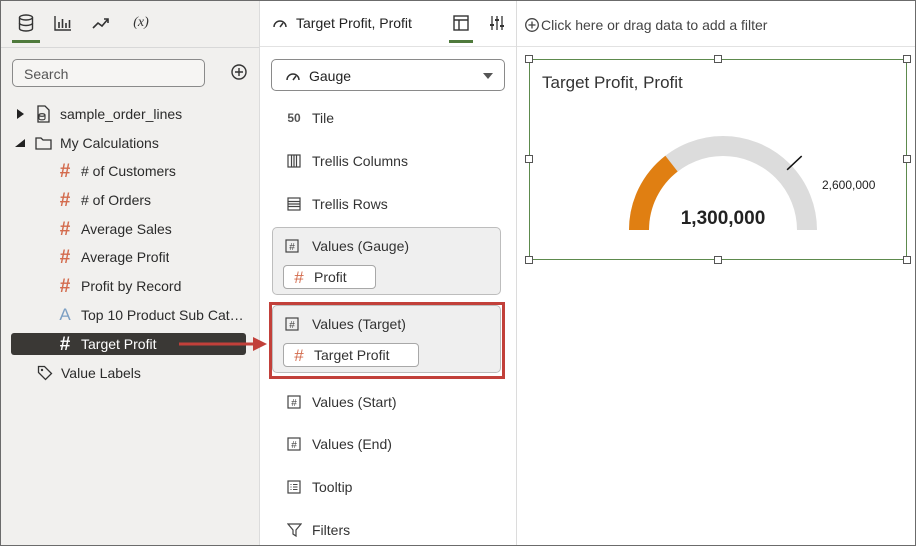 The height and width of the screenshot is (546, 916). Describe the element at coordinates (45, 373) in the screenshot. I see `tag-icon` at that location.